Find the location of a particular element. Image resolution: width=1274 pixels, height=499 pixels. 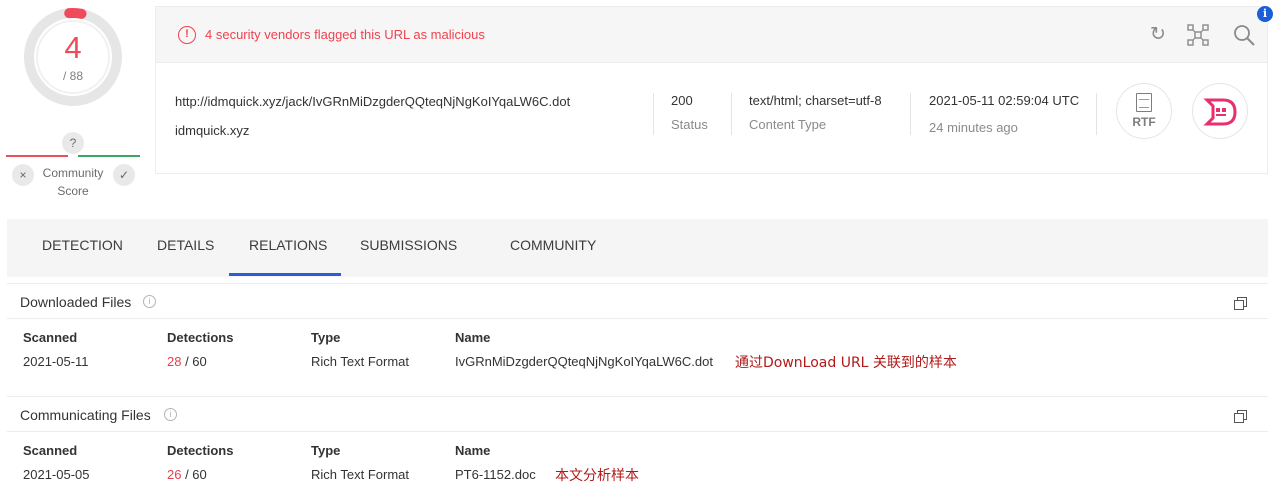

content-type-label: Content Type is located at coordinates (788, 124).